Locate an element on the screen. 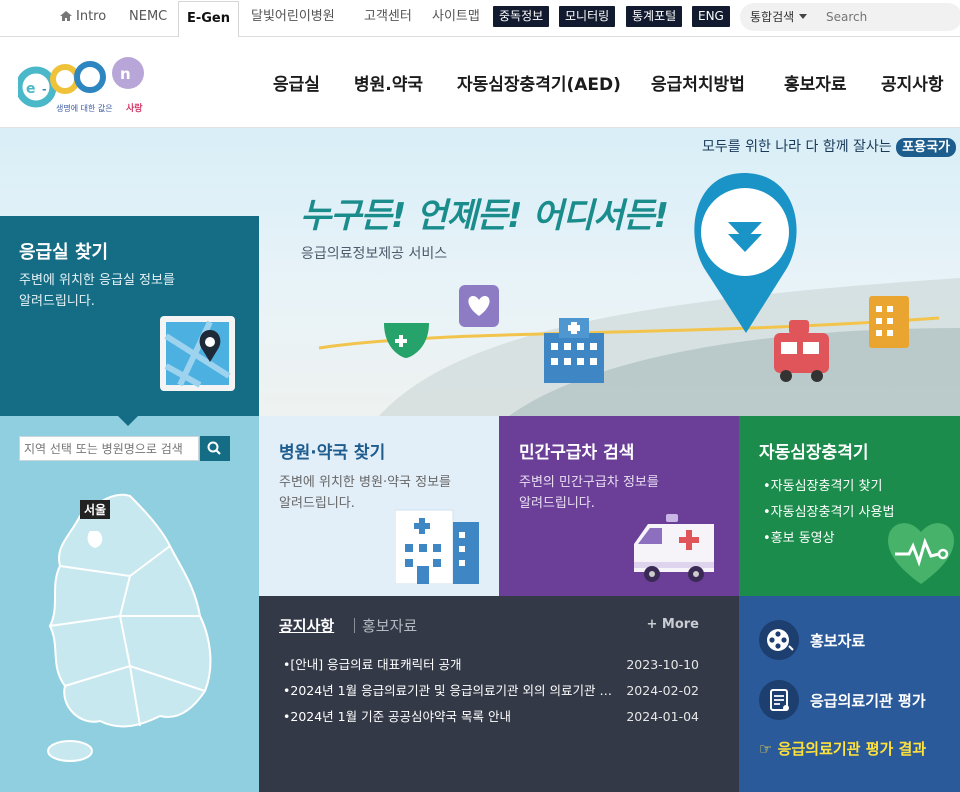 The image size is (960, 792). er-card-pointer is located at coordinates (128, 421).